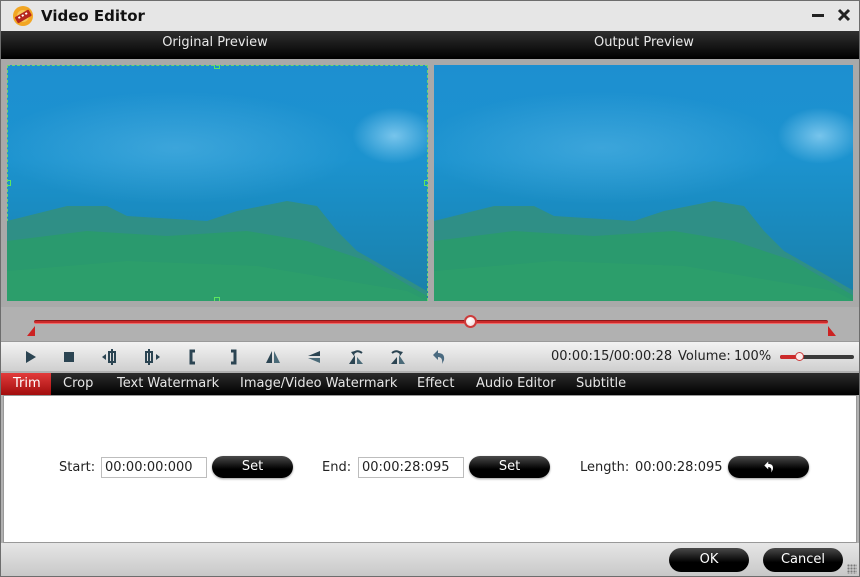 Image resolution: width=860 pixels, height=577 pixels. What do you see at coordinates (509, 467) in the screenshot?
I see `set-end-time-button: Set` at bounding box center [509, 467].